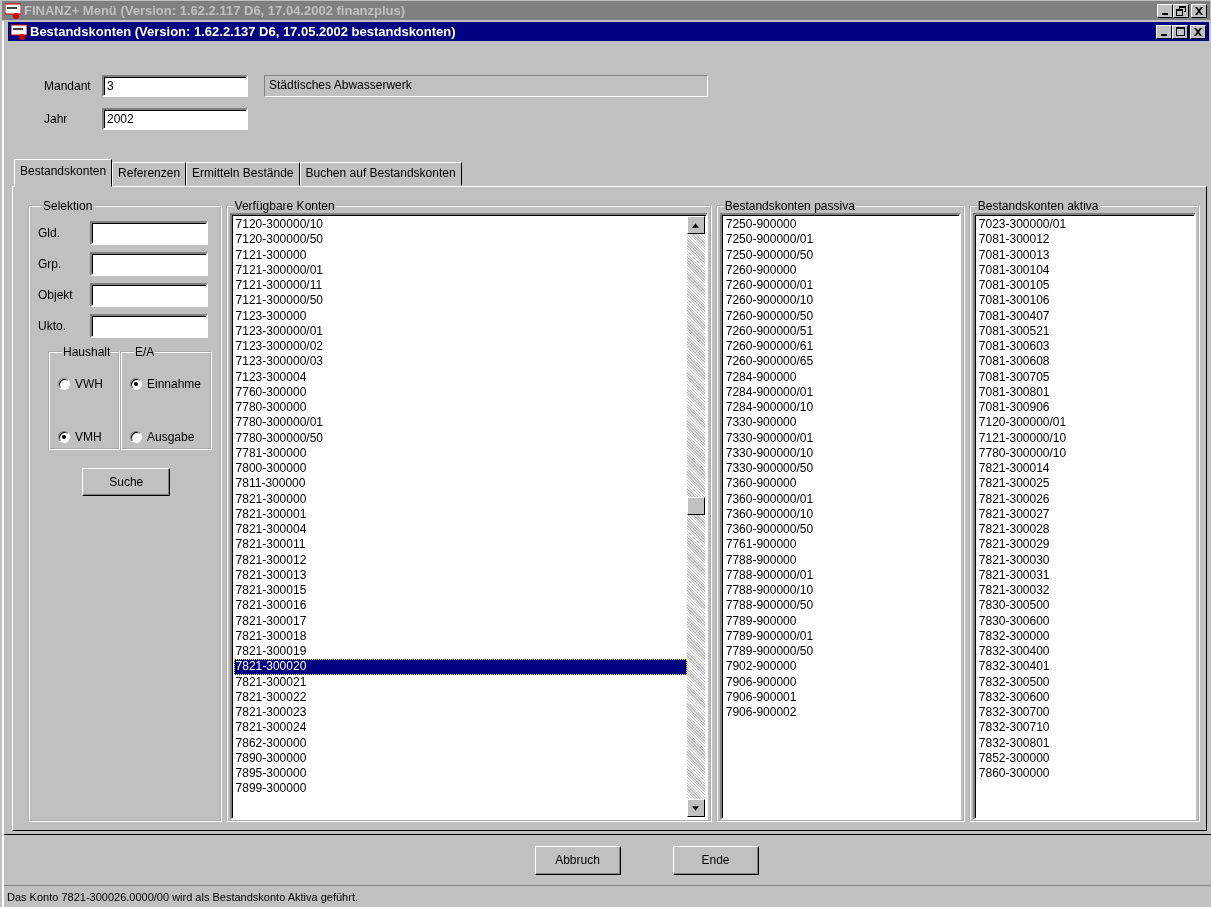 The image size is (1211, 907). Describe the element at coordinates (841, 362) in the screenshot. I see `list-item: 7260-900000/65` at that location.